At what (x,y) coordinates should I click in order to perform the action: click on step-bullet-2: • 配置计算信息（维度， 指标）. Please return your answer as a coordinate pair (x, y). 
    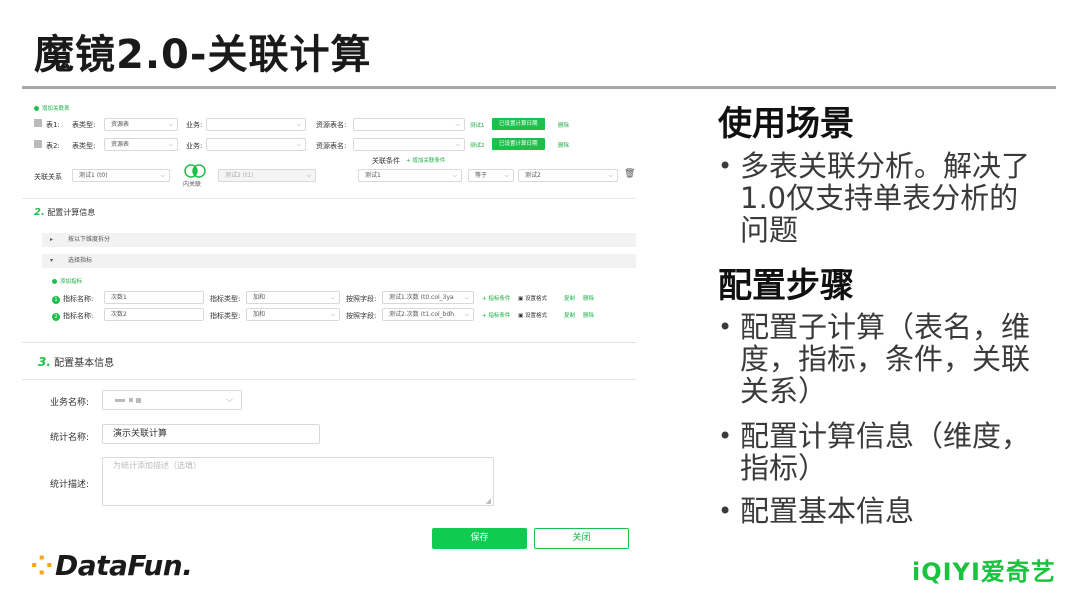
    Looking at the image, I should click on (874, 452).